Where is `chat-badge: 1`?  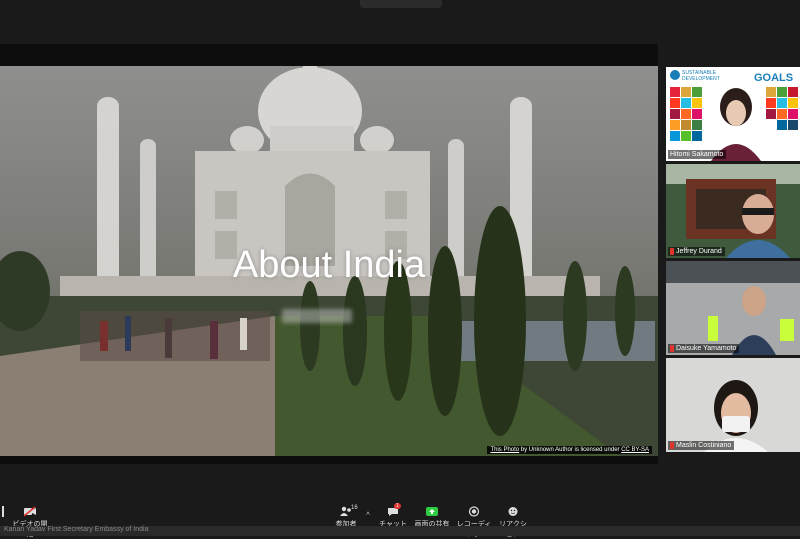
chat-badge: 1 is located at coordinates (397, 506).